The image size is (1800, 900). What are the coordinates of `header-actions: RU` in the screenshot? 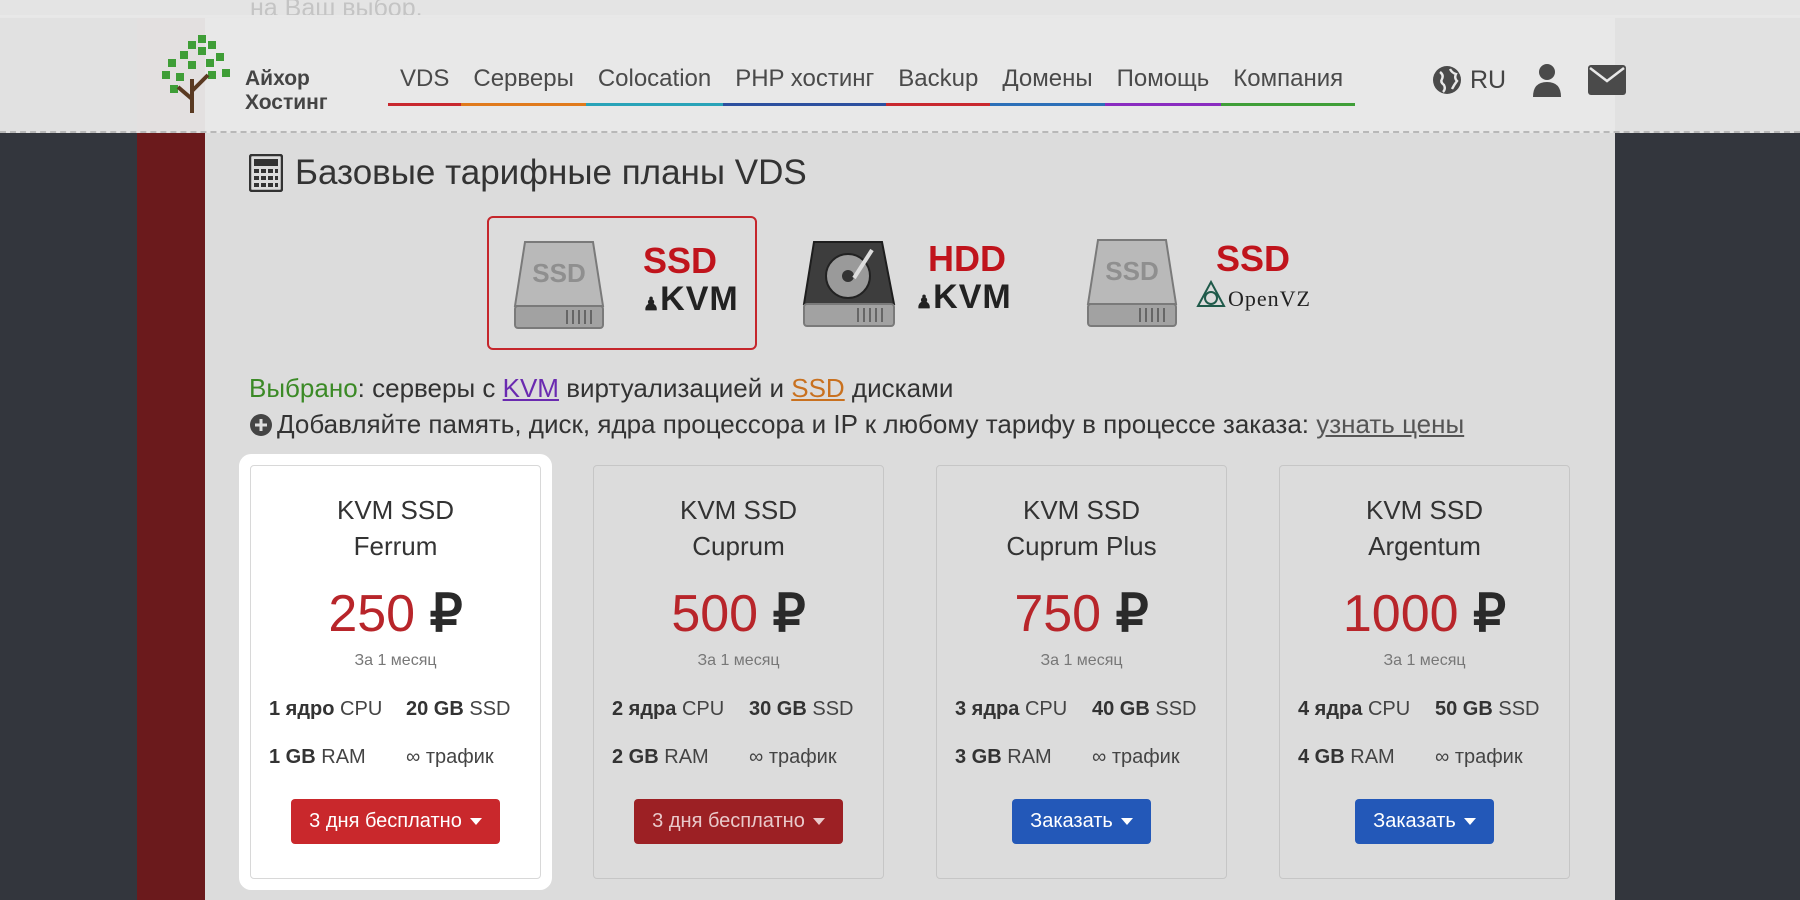 It's located at (1529, 80).